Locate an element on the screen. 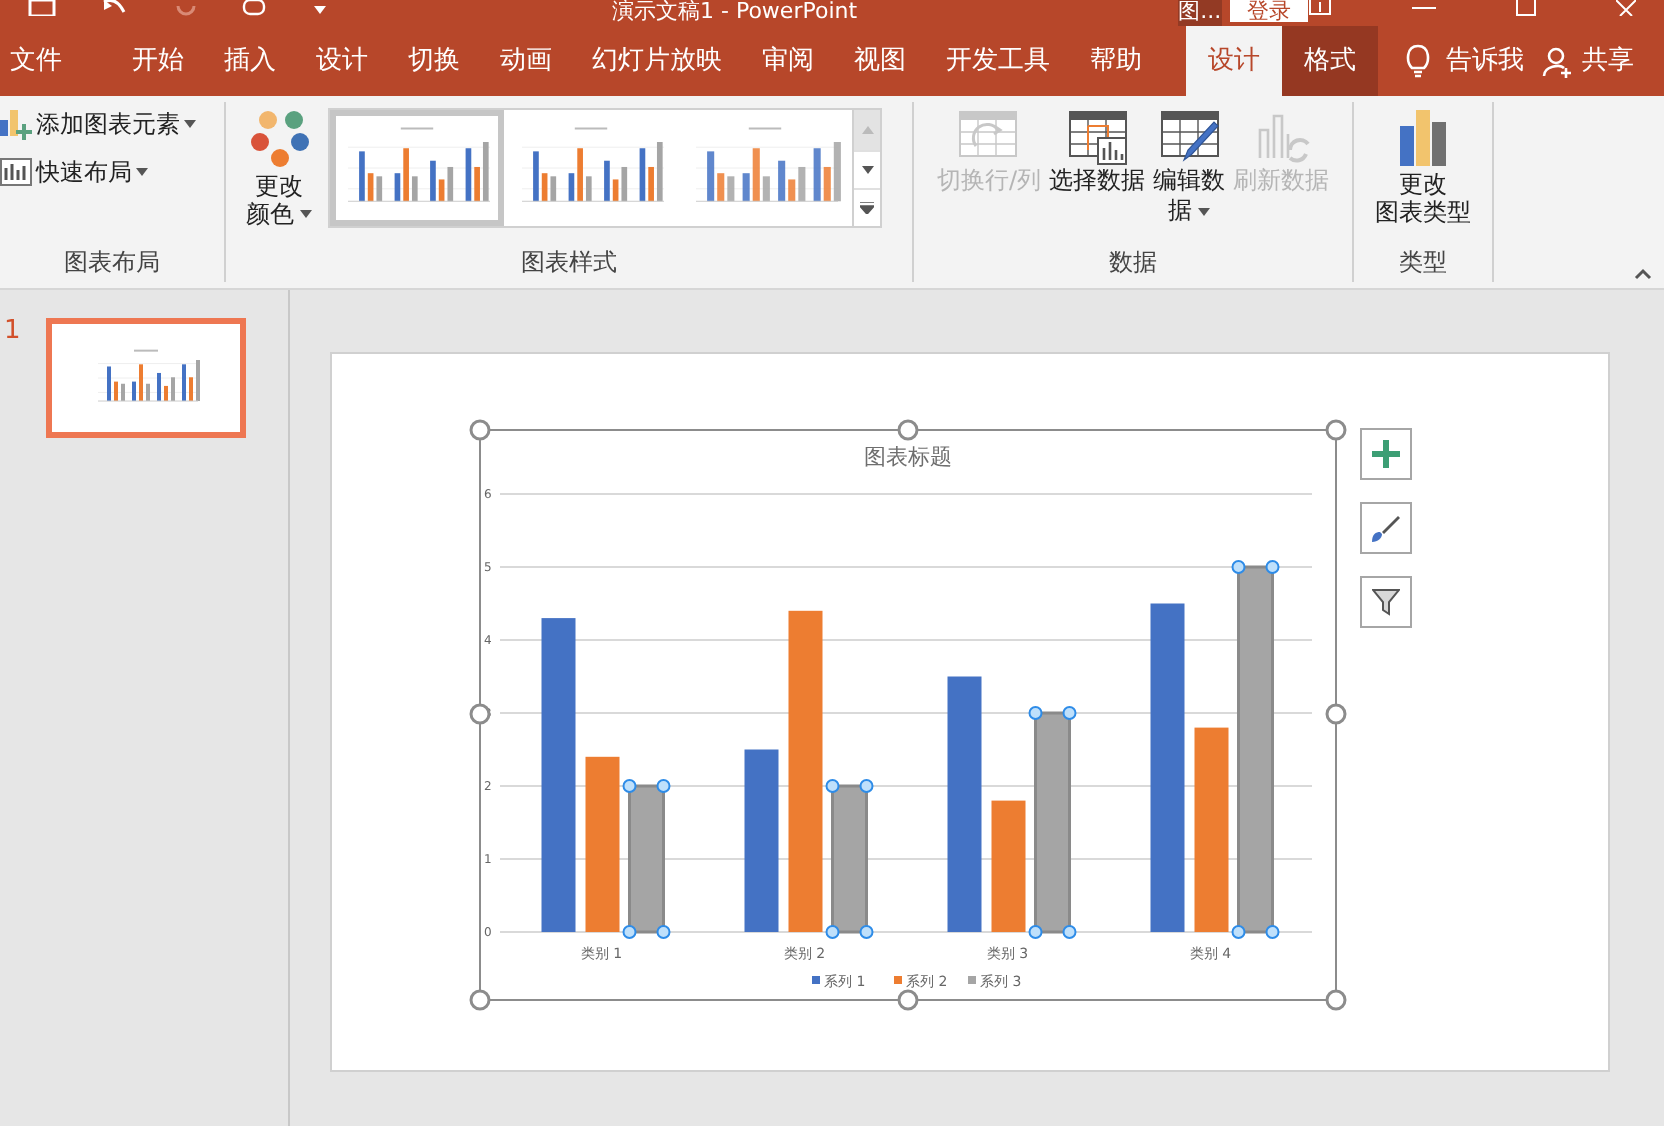 The height and width of the screenshot is (1126, 1664). color-dots-icon is located at coordinates (279, 138).